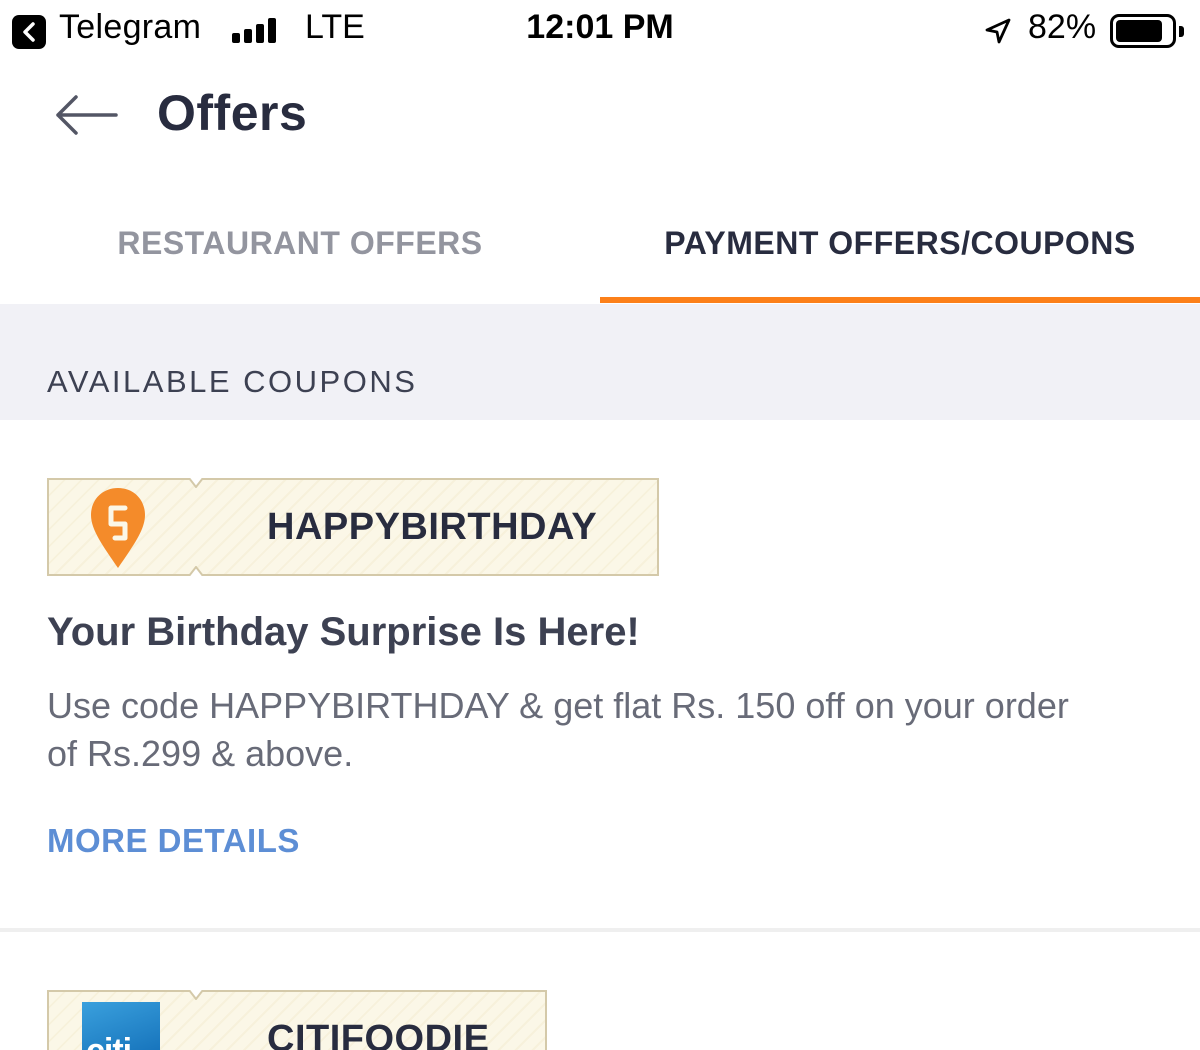 This screenshot has height=1050, width=1200. What do you see at coordinates (378, 1034) in the screenshot?
I see `coupon-code: CITIFOODIE` at bounding box center [378, 1034].